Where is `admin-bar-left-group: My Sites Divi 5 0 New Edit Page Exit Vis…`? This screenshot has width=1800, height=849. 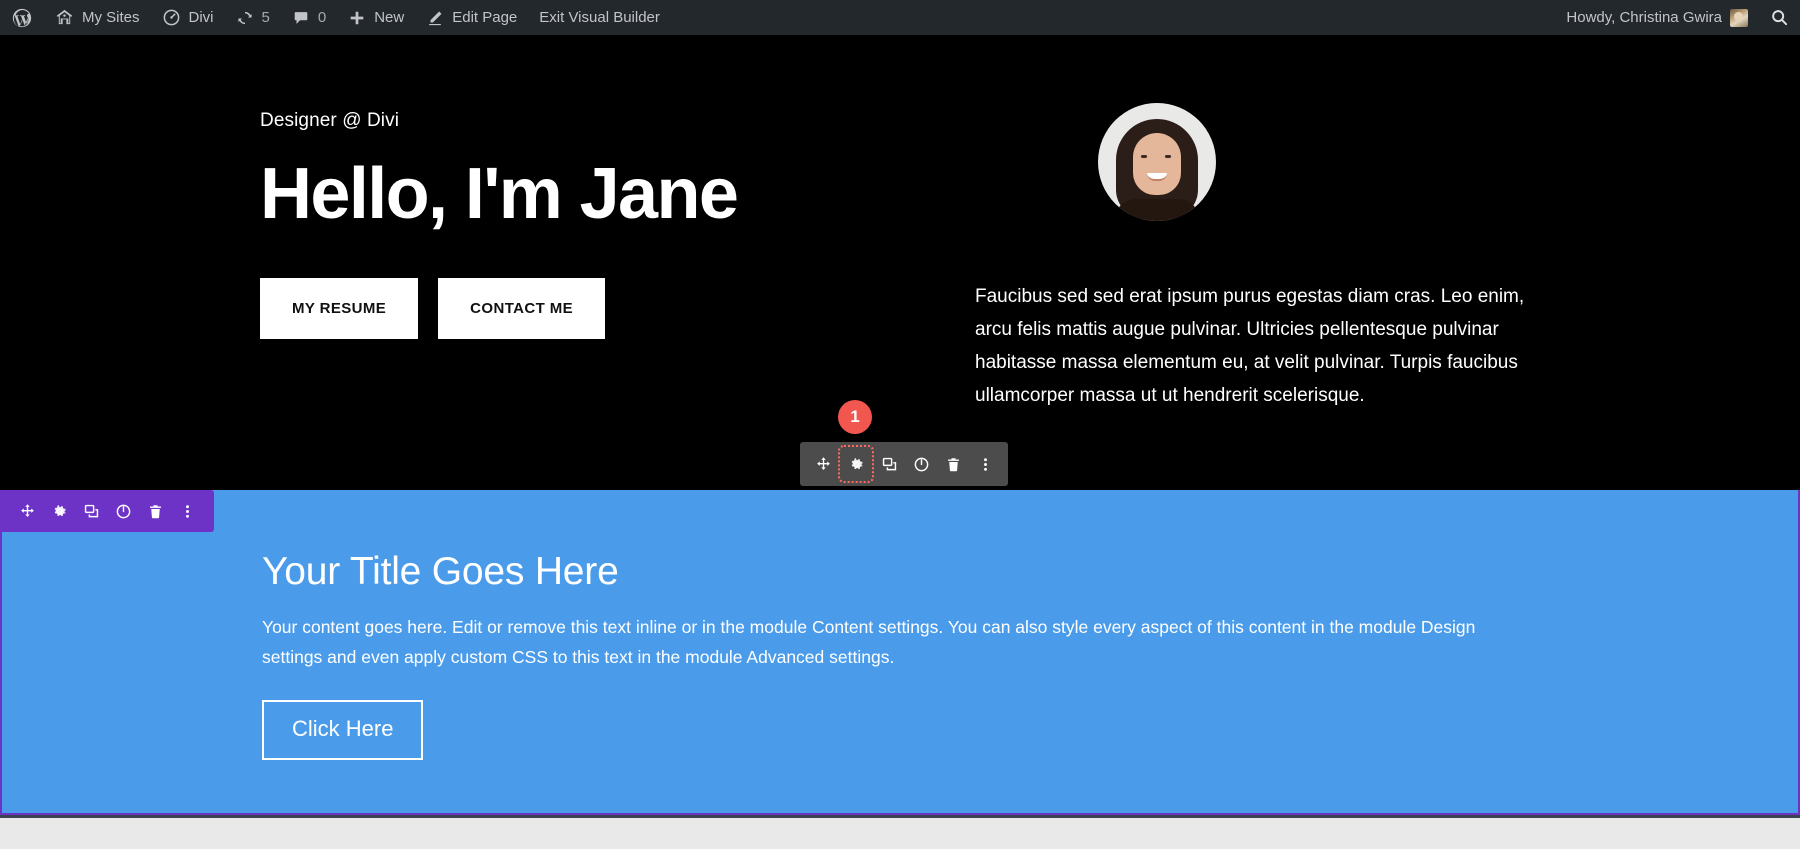
admin-bar-left-group: My Sites Divi 5 0 New Edit Page Exit Vis… is located at coordinates (335, 17).